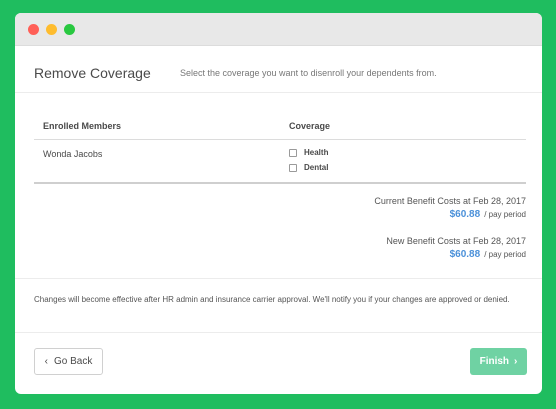 The height and width of the screenshot is (409, 556). Describe the element at coordinates (505, 214) in the screenshot. I see `current-cost-period: / pay period` at that location.